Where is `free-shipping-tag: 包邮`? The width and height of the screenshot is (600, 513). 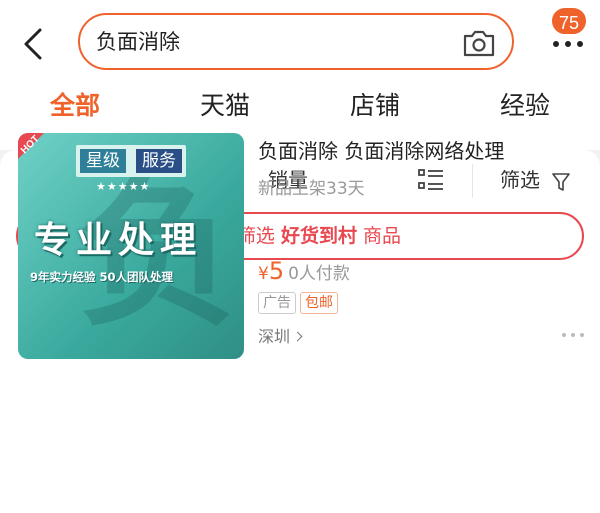
free-shipping-tag: 包邮 is located at coordinates (319, 303).